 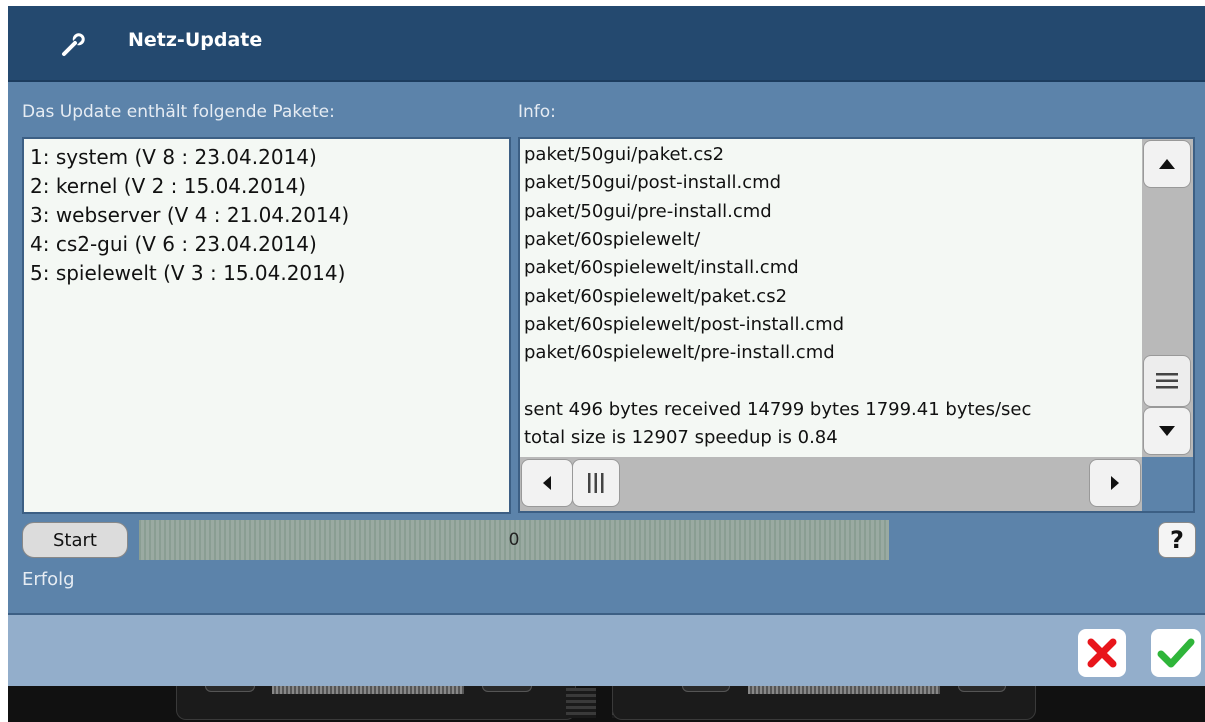 What do you see at coordinates (178, 112) in the screenshot?
I see `packages-label: Das Update enthält folgende Pakete:` at bounding box center [178, 112].